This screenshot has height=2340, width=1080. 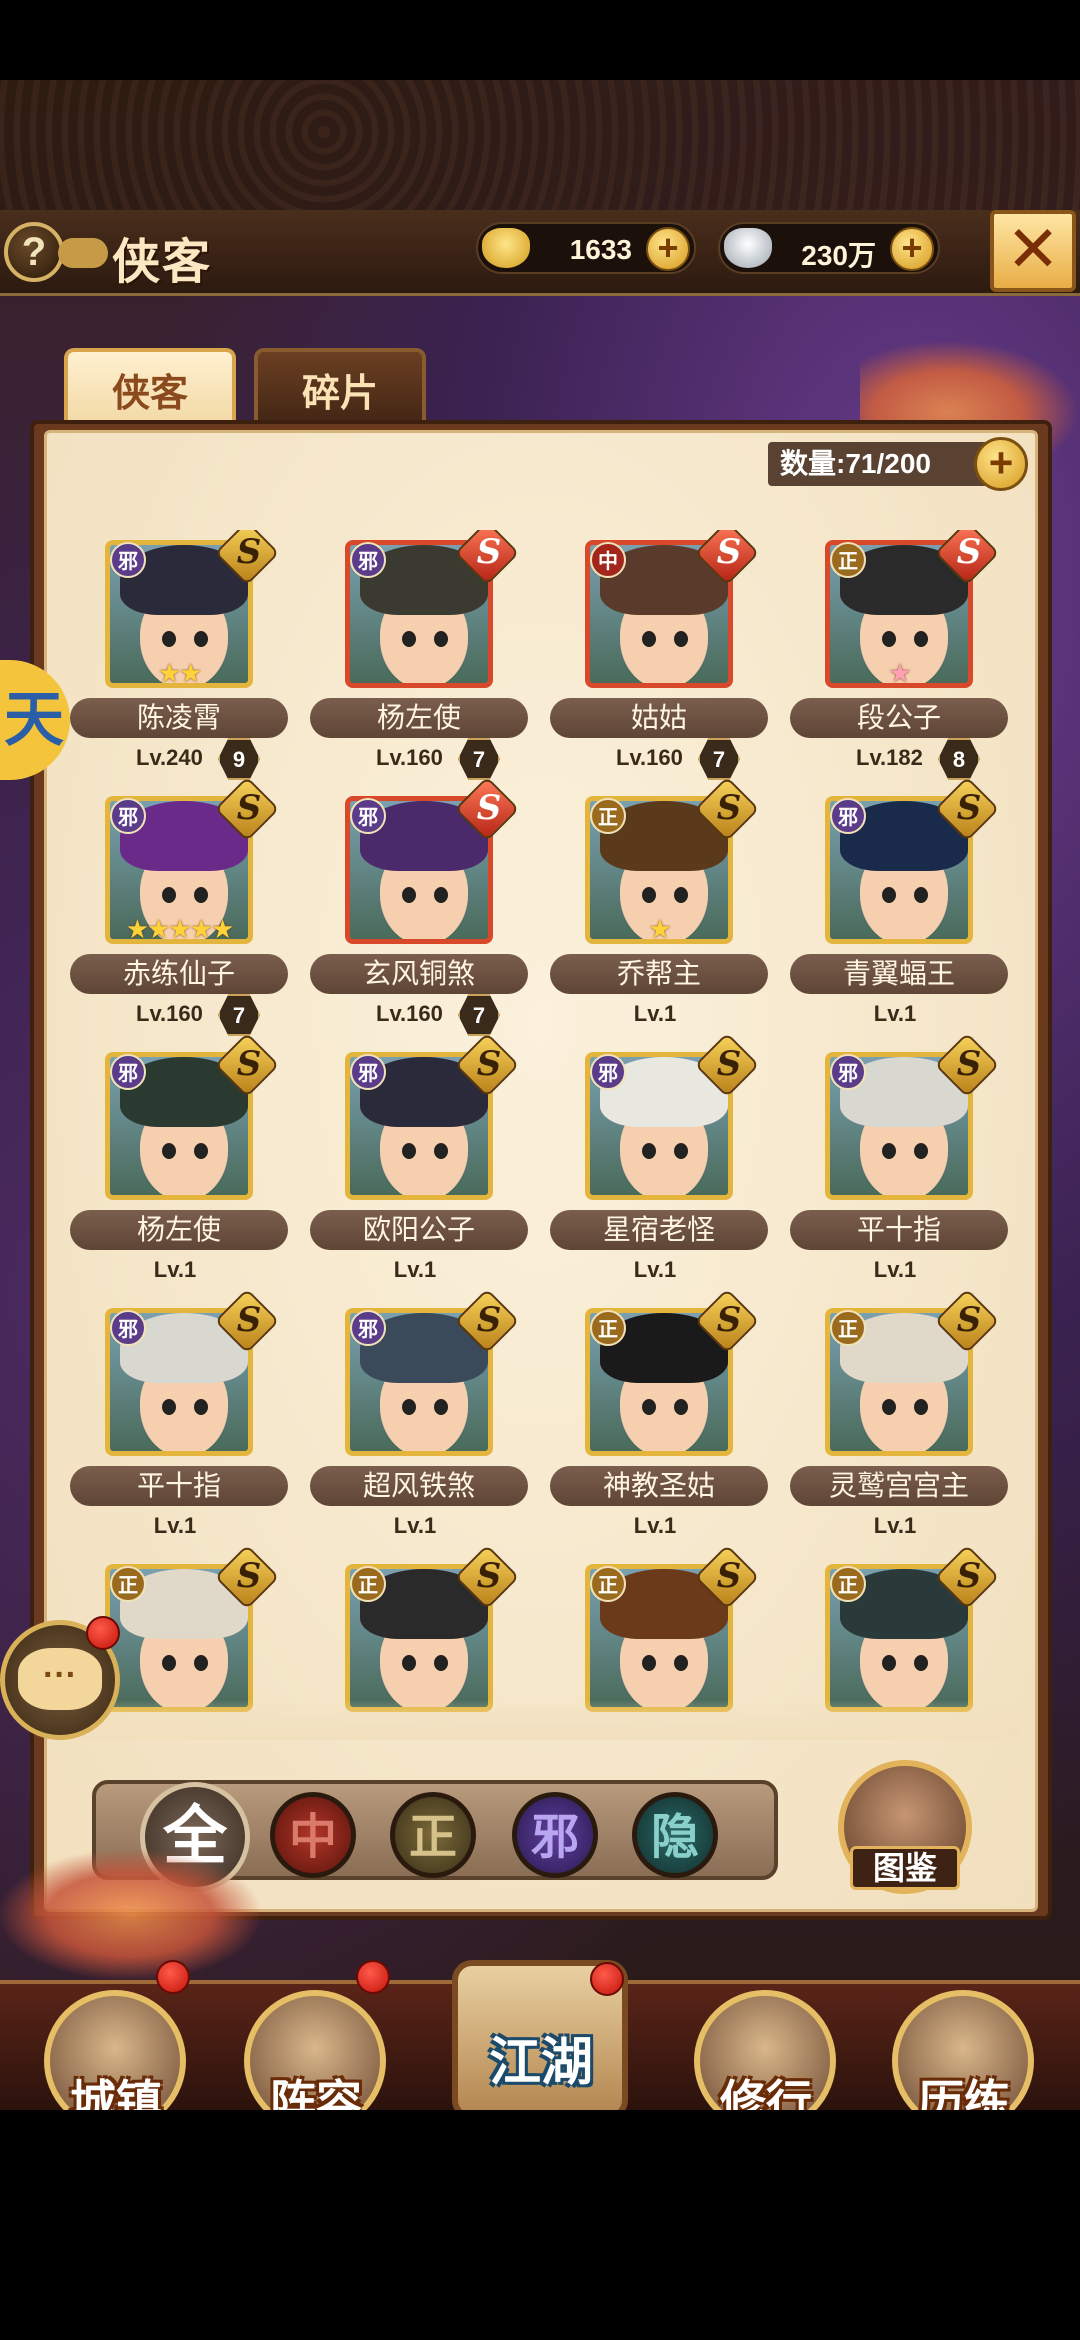 What do you see at coordinates (660, 1421) in the screenshot?
I see `hero-card: 正 S 神教圣姑 Lv.1` at bounding box center [660, 1421].